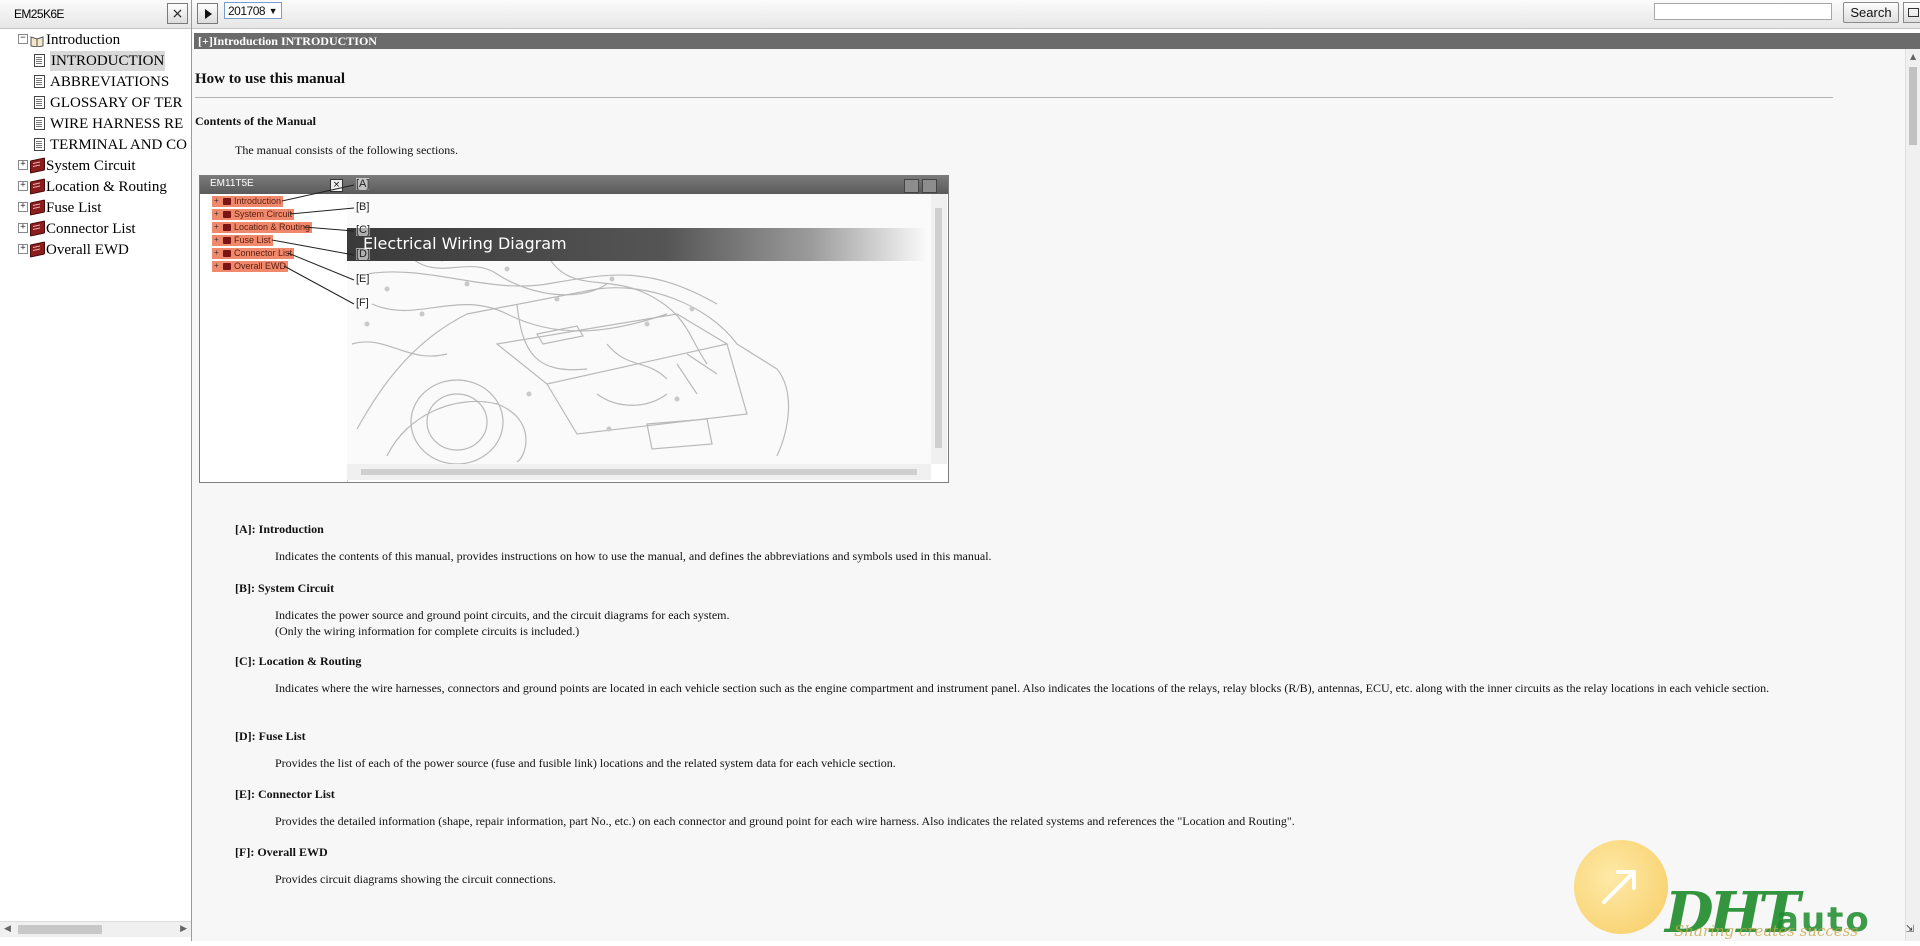 Image resolution: width=1920 pixels, height=946 pixels. What do you see at coordinates (108, 61) in the screenshot?
I see `tree-item-label: INTRODUCTION` at bounding box center [108, 61].